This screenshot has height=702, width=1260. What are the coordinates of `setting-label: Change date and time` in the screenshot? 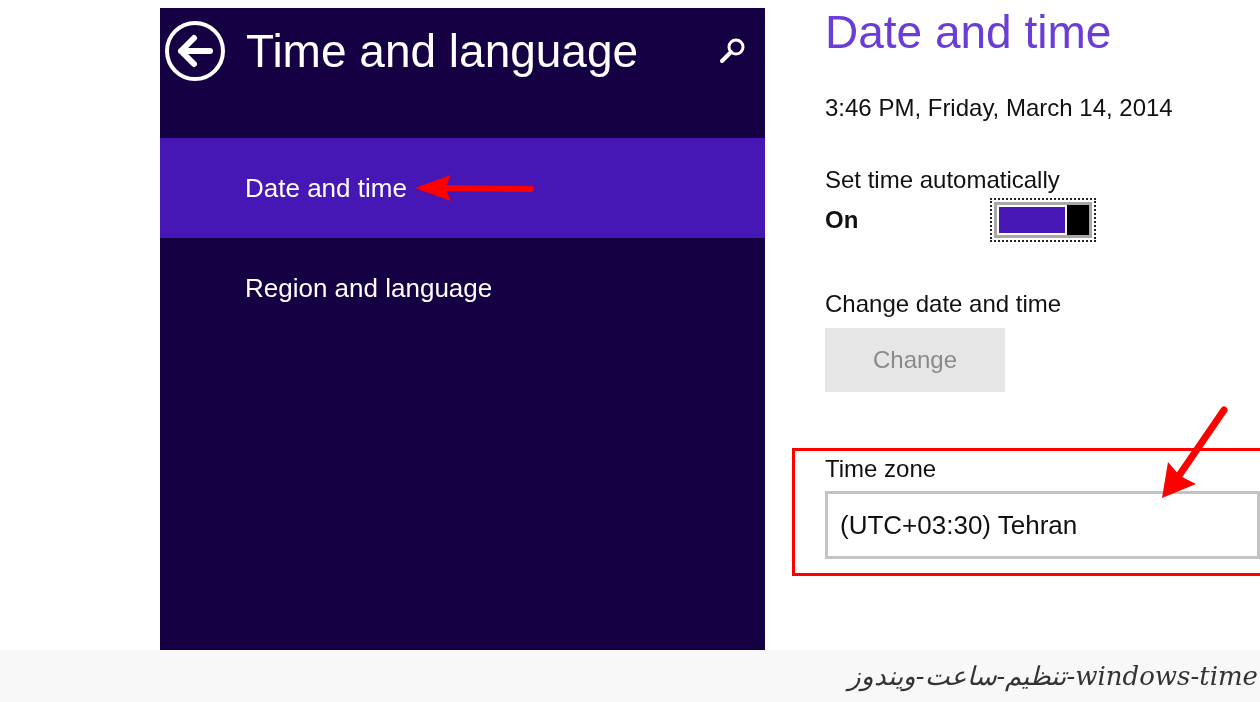 It's located at (944, 304).